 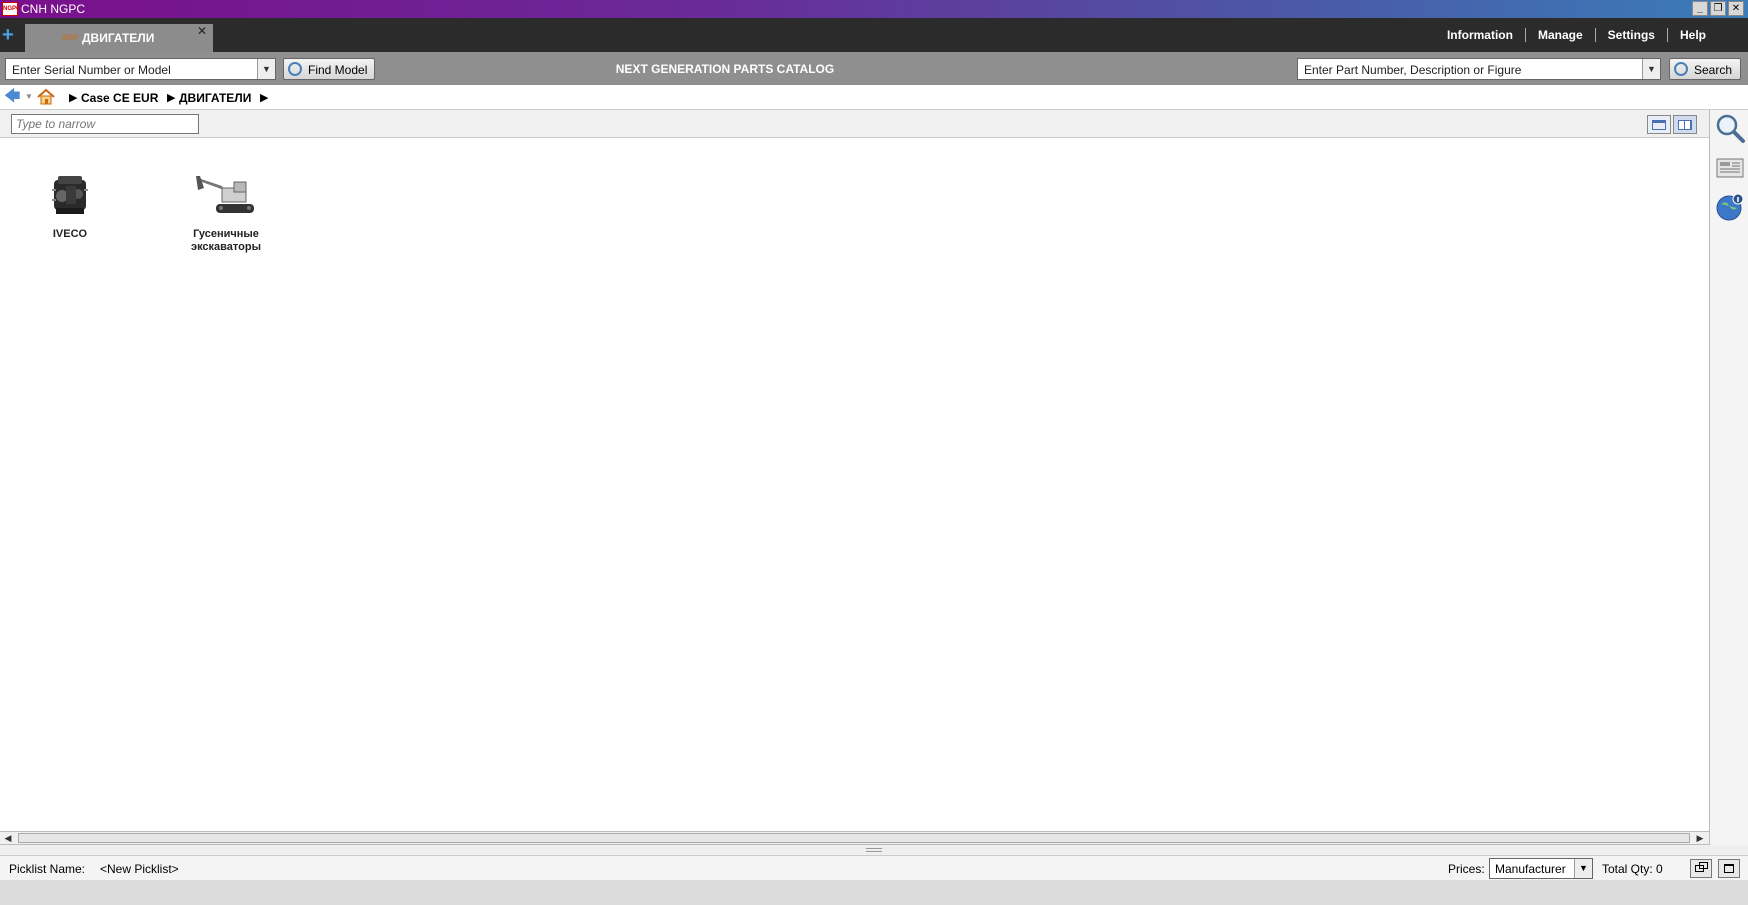 I want to click on search-button: Search, so click(x=1705, y=69).